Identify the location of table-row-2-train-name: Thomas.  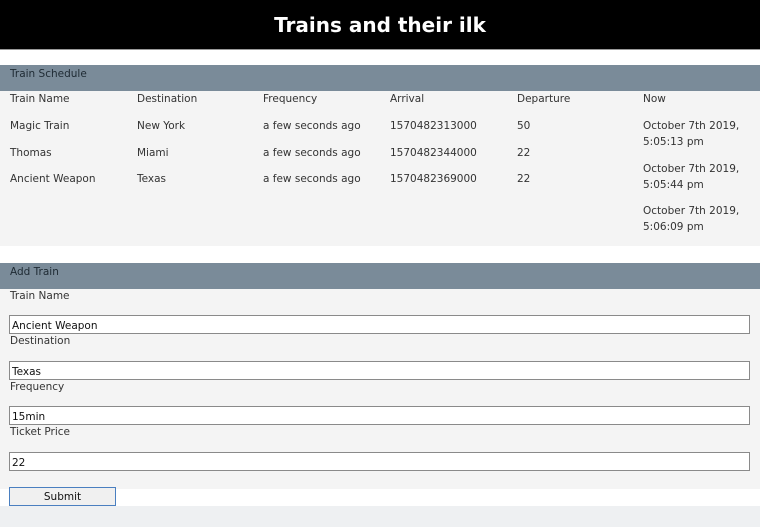
(31, 153).